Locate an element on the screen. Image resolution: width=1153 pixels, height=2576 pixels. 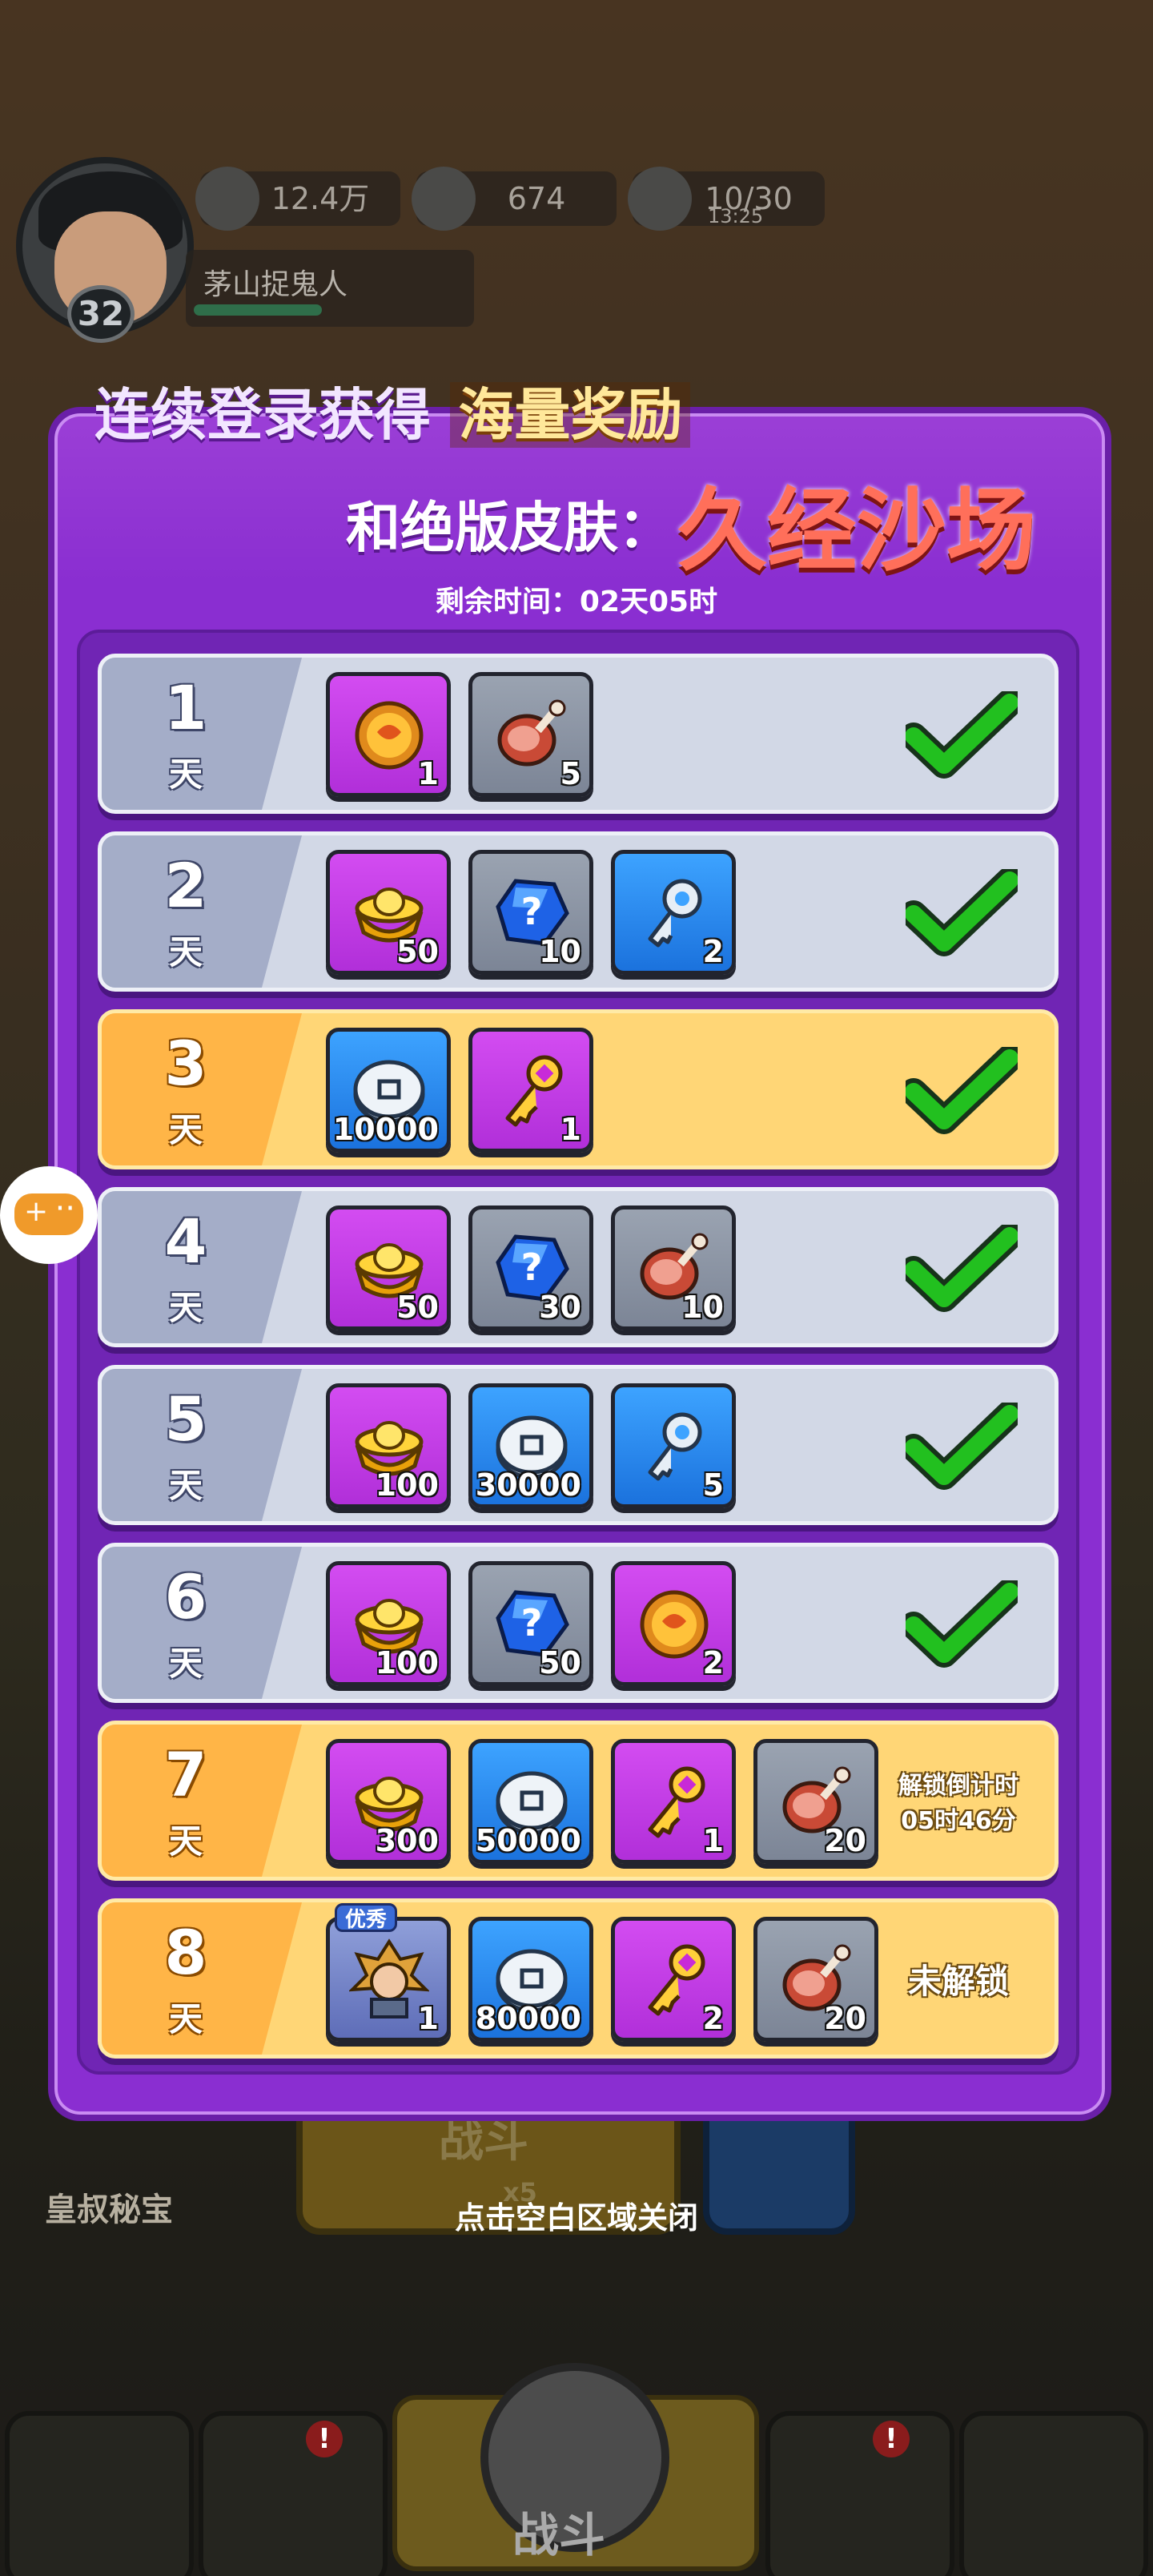
nav-equipment-badge: ! is located at coordinates (325, 2439).